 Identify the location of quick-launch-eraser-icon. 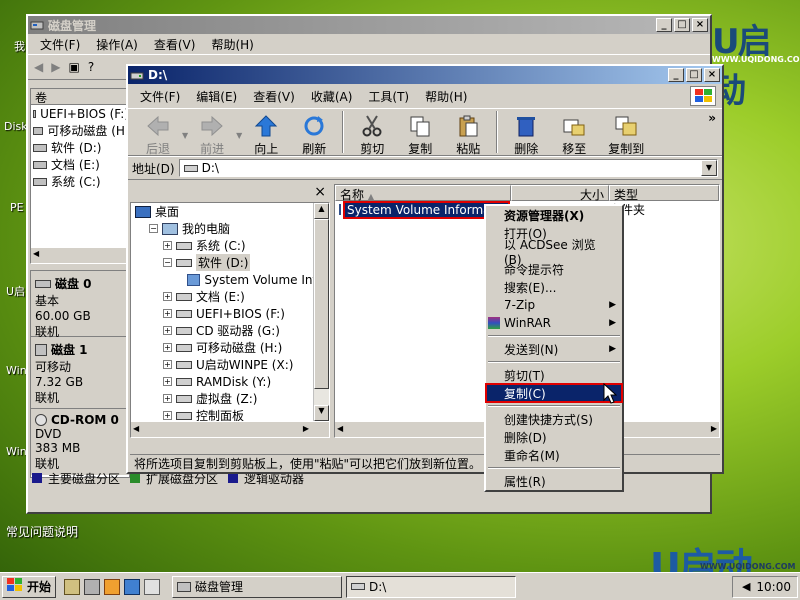
(152, 586).